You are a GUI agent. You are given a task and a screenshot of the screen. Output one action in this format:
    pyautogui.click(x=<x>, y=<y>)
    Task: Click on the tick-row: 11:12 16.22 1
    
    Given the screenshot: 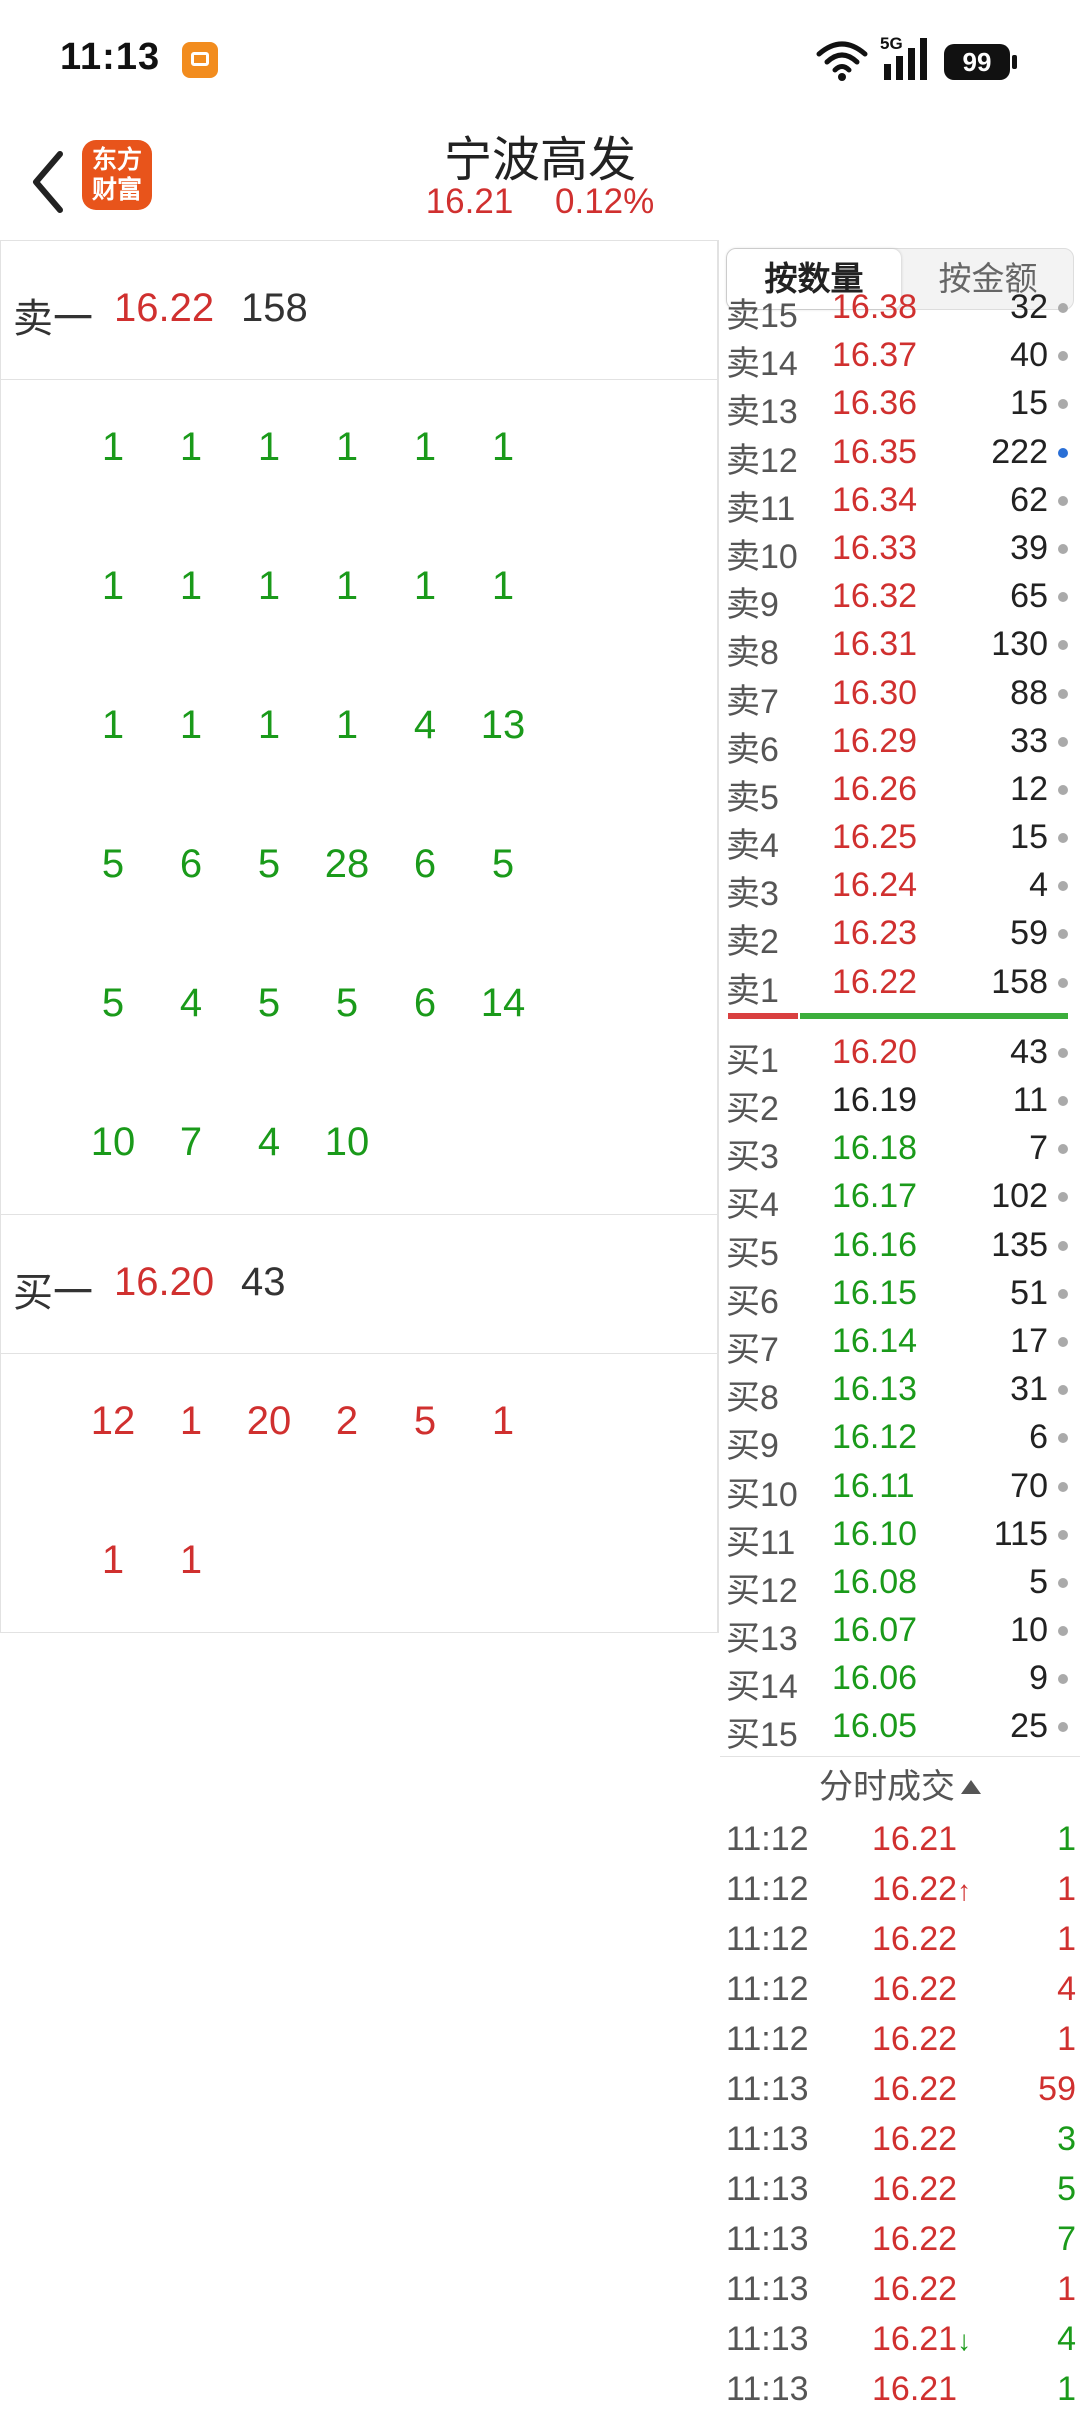 What is the action you would take?
    pyautogui.click(x=900, y=2041)
    